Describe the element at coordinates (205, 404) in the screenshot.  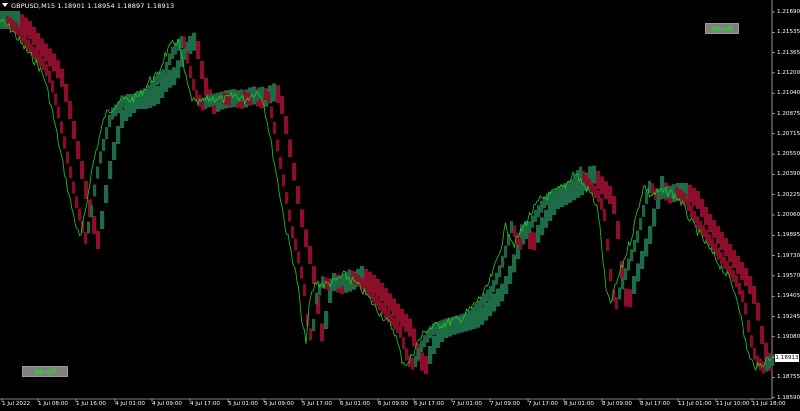
I see `x-tick-label: 4 Jul 17:00` at that location.